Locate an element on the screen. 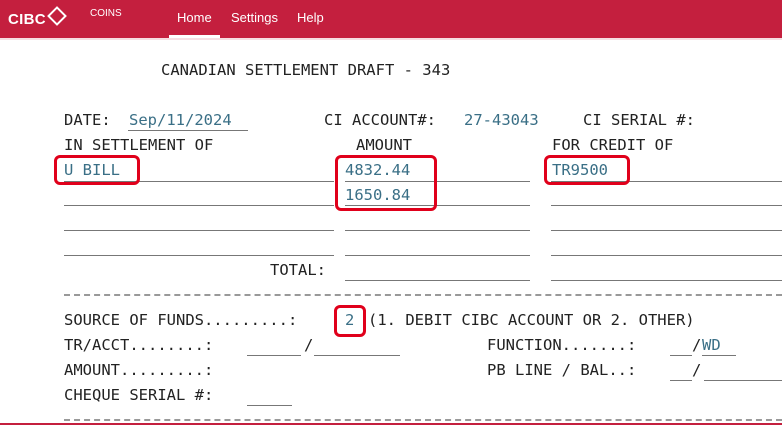 Image resolution: width=782 pixels, height=425 pixels. date-field: Sep/11/2024 is located at coordinates (180, 120).